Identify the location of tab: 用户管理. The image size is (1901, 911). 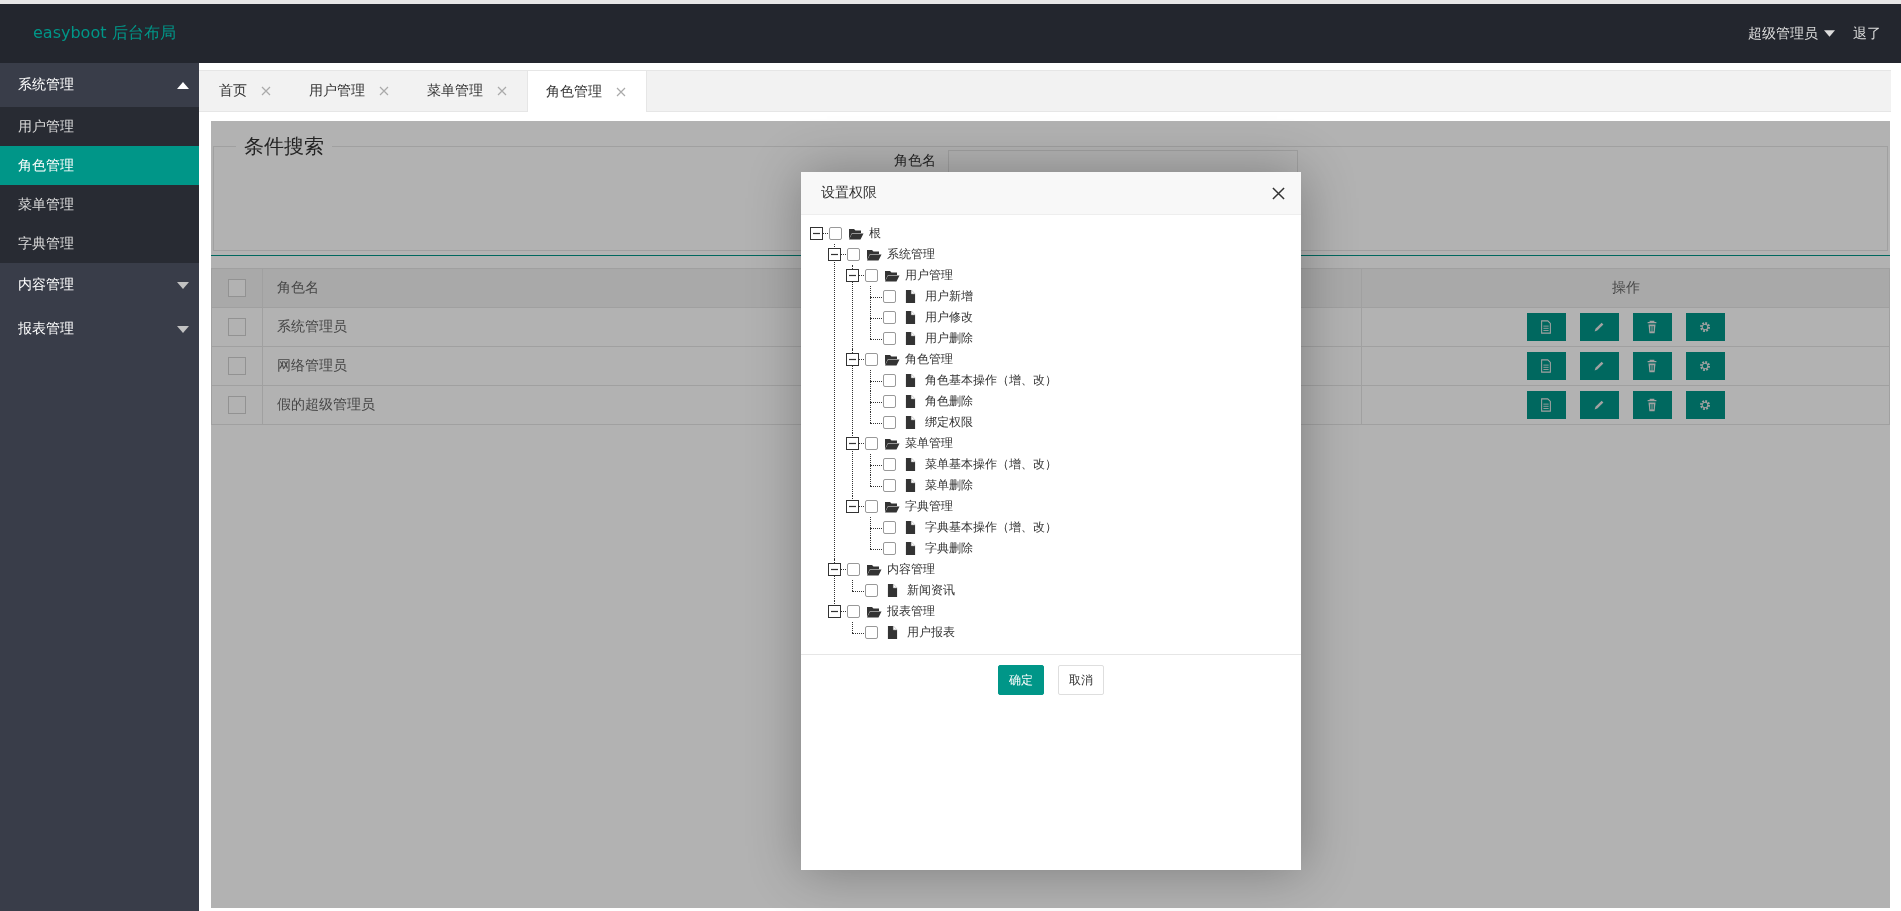
(350, 91).